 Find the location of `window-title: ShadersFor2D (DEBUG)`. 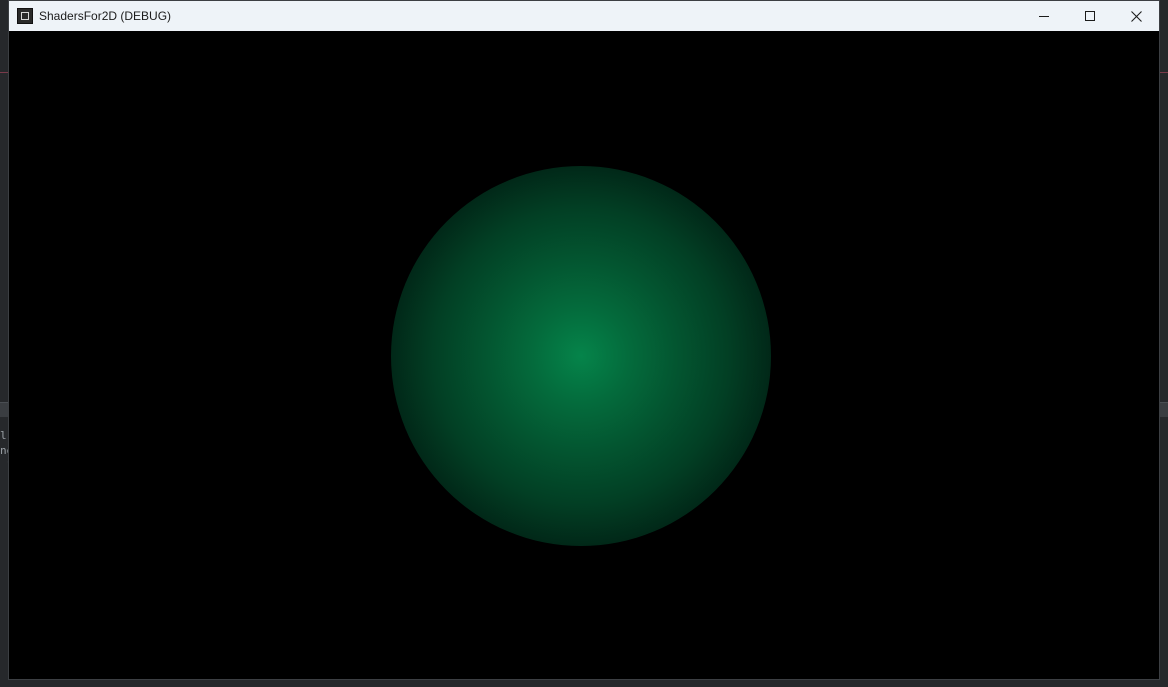

window-title: ShadersFor2D (DEBUG) is located at coordinates (105, 16).